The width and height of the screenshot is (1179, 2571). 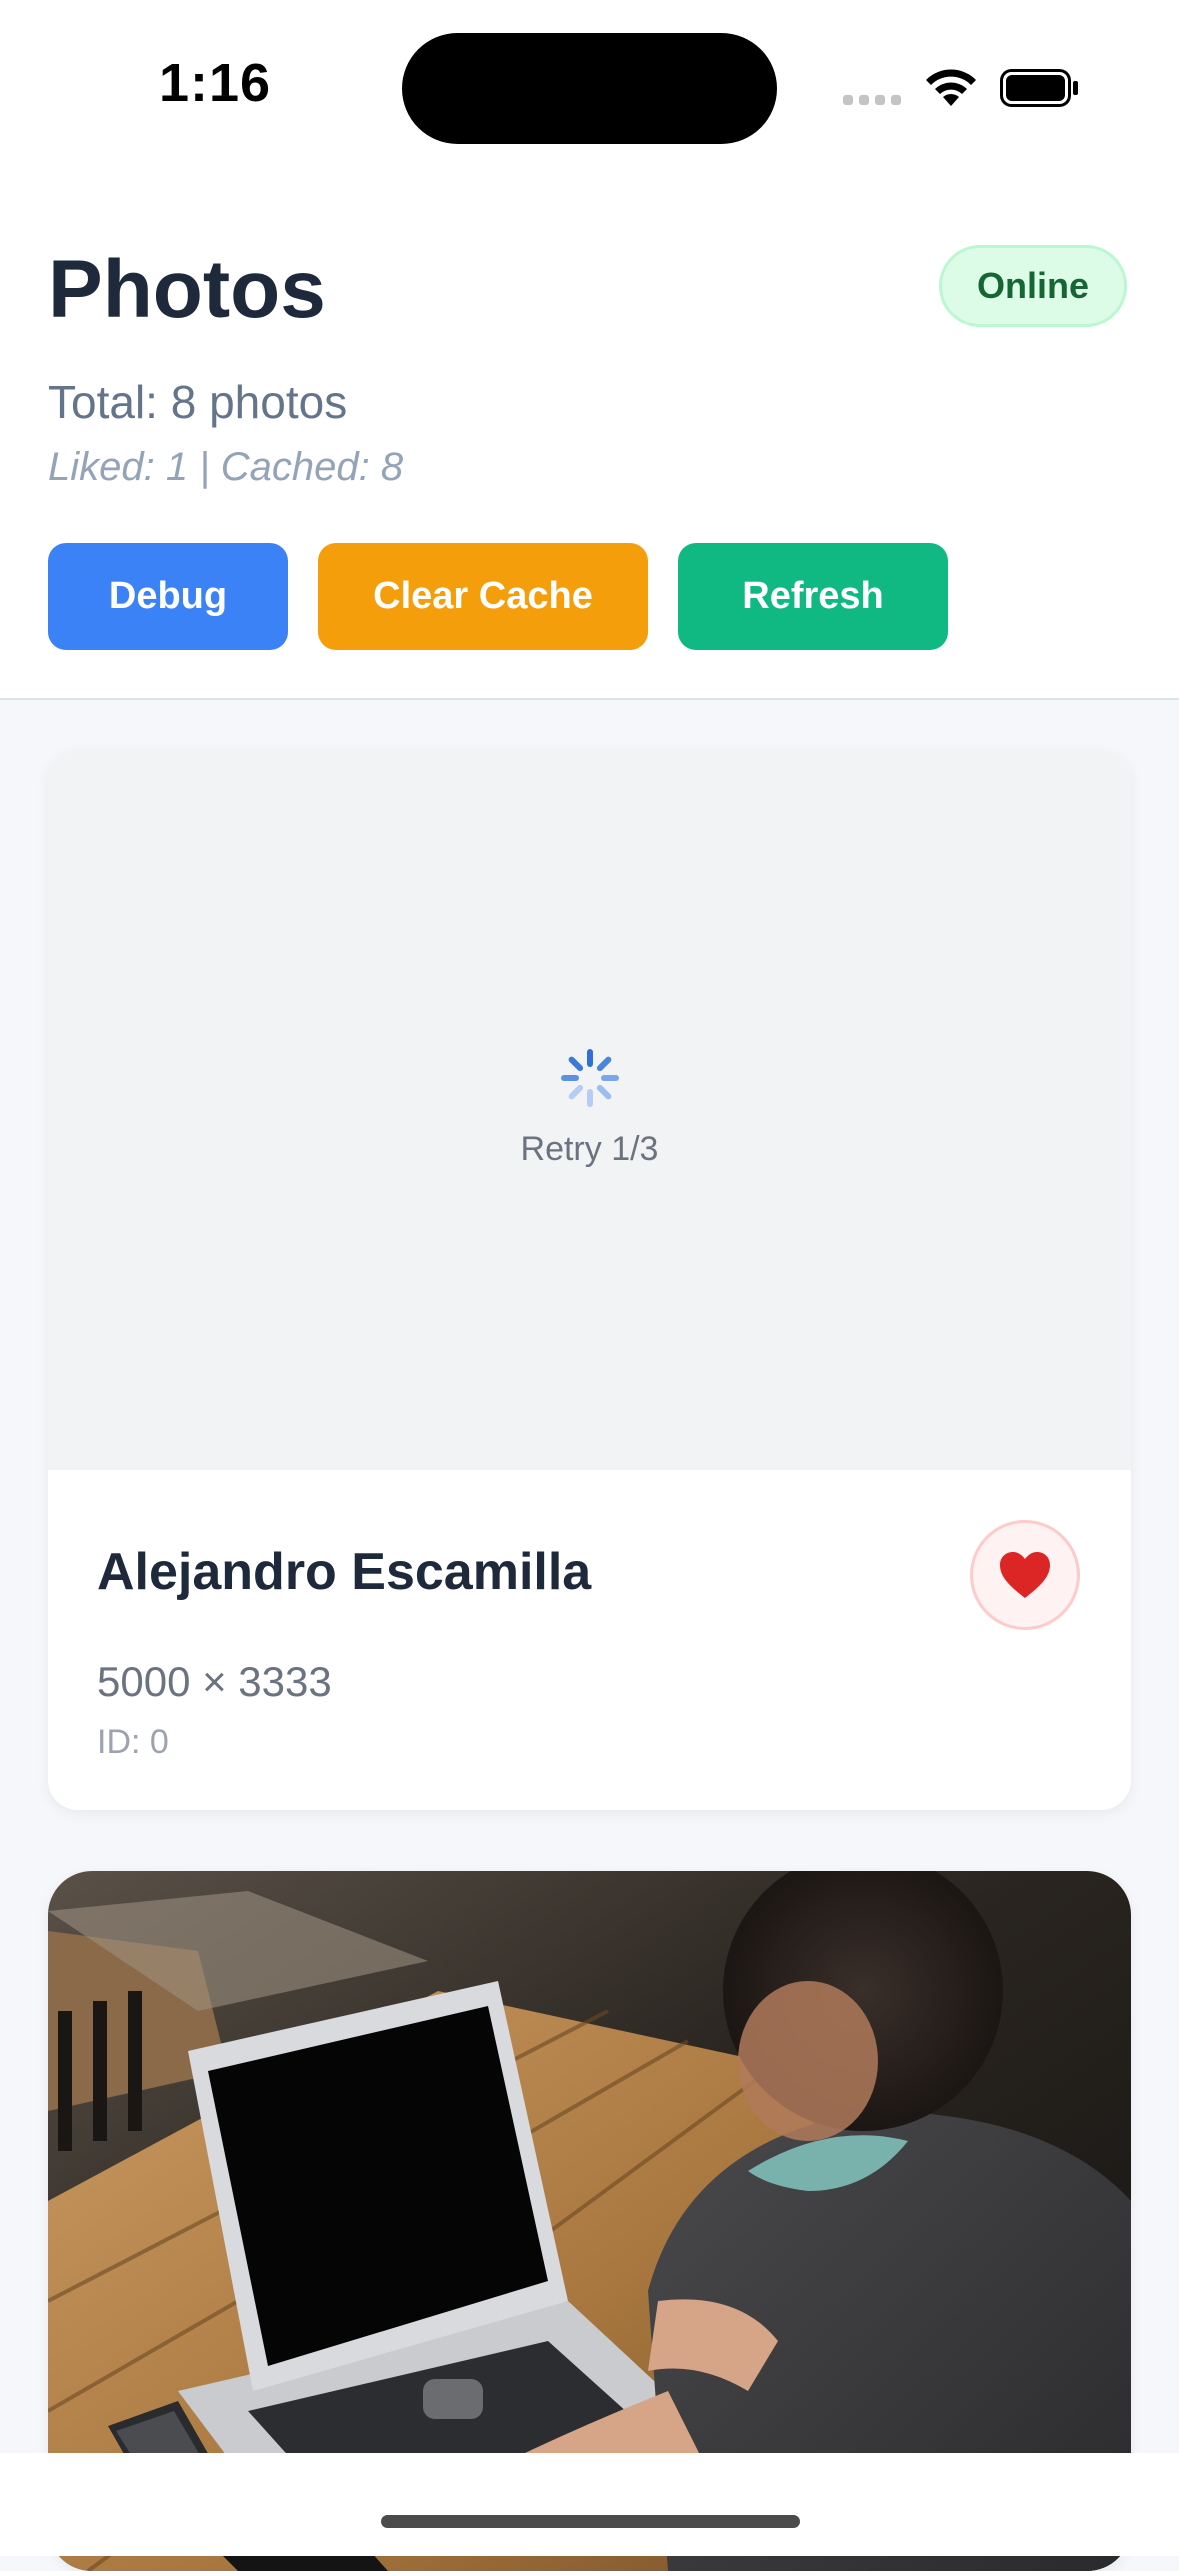 I want to click on page-title: Photos, so click(x=187, y=289).